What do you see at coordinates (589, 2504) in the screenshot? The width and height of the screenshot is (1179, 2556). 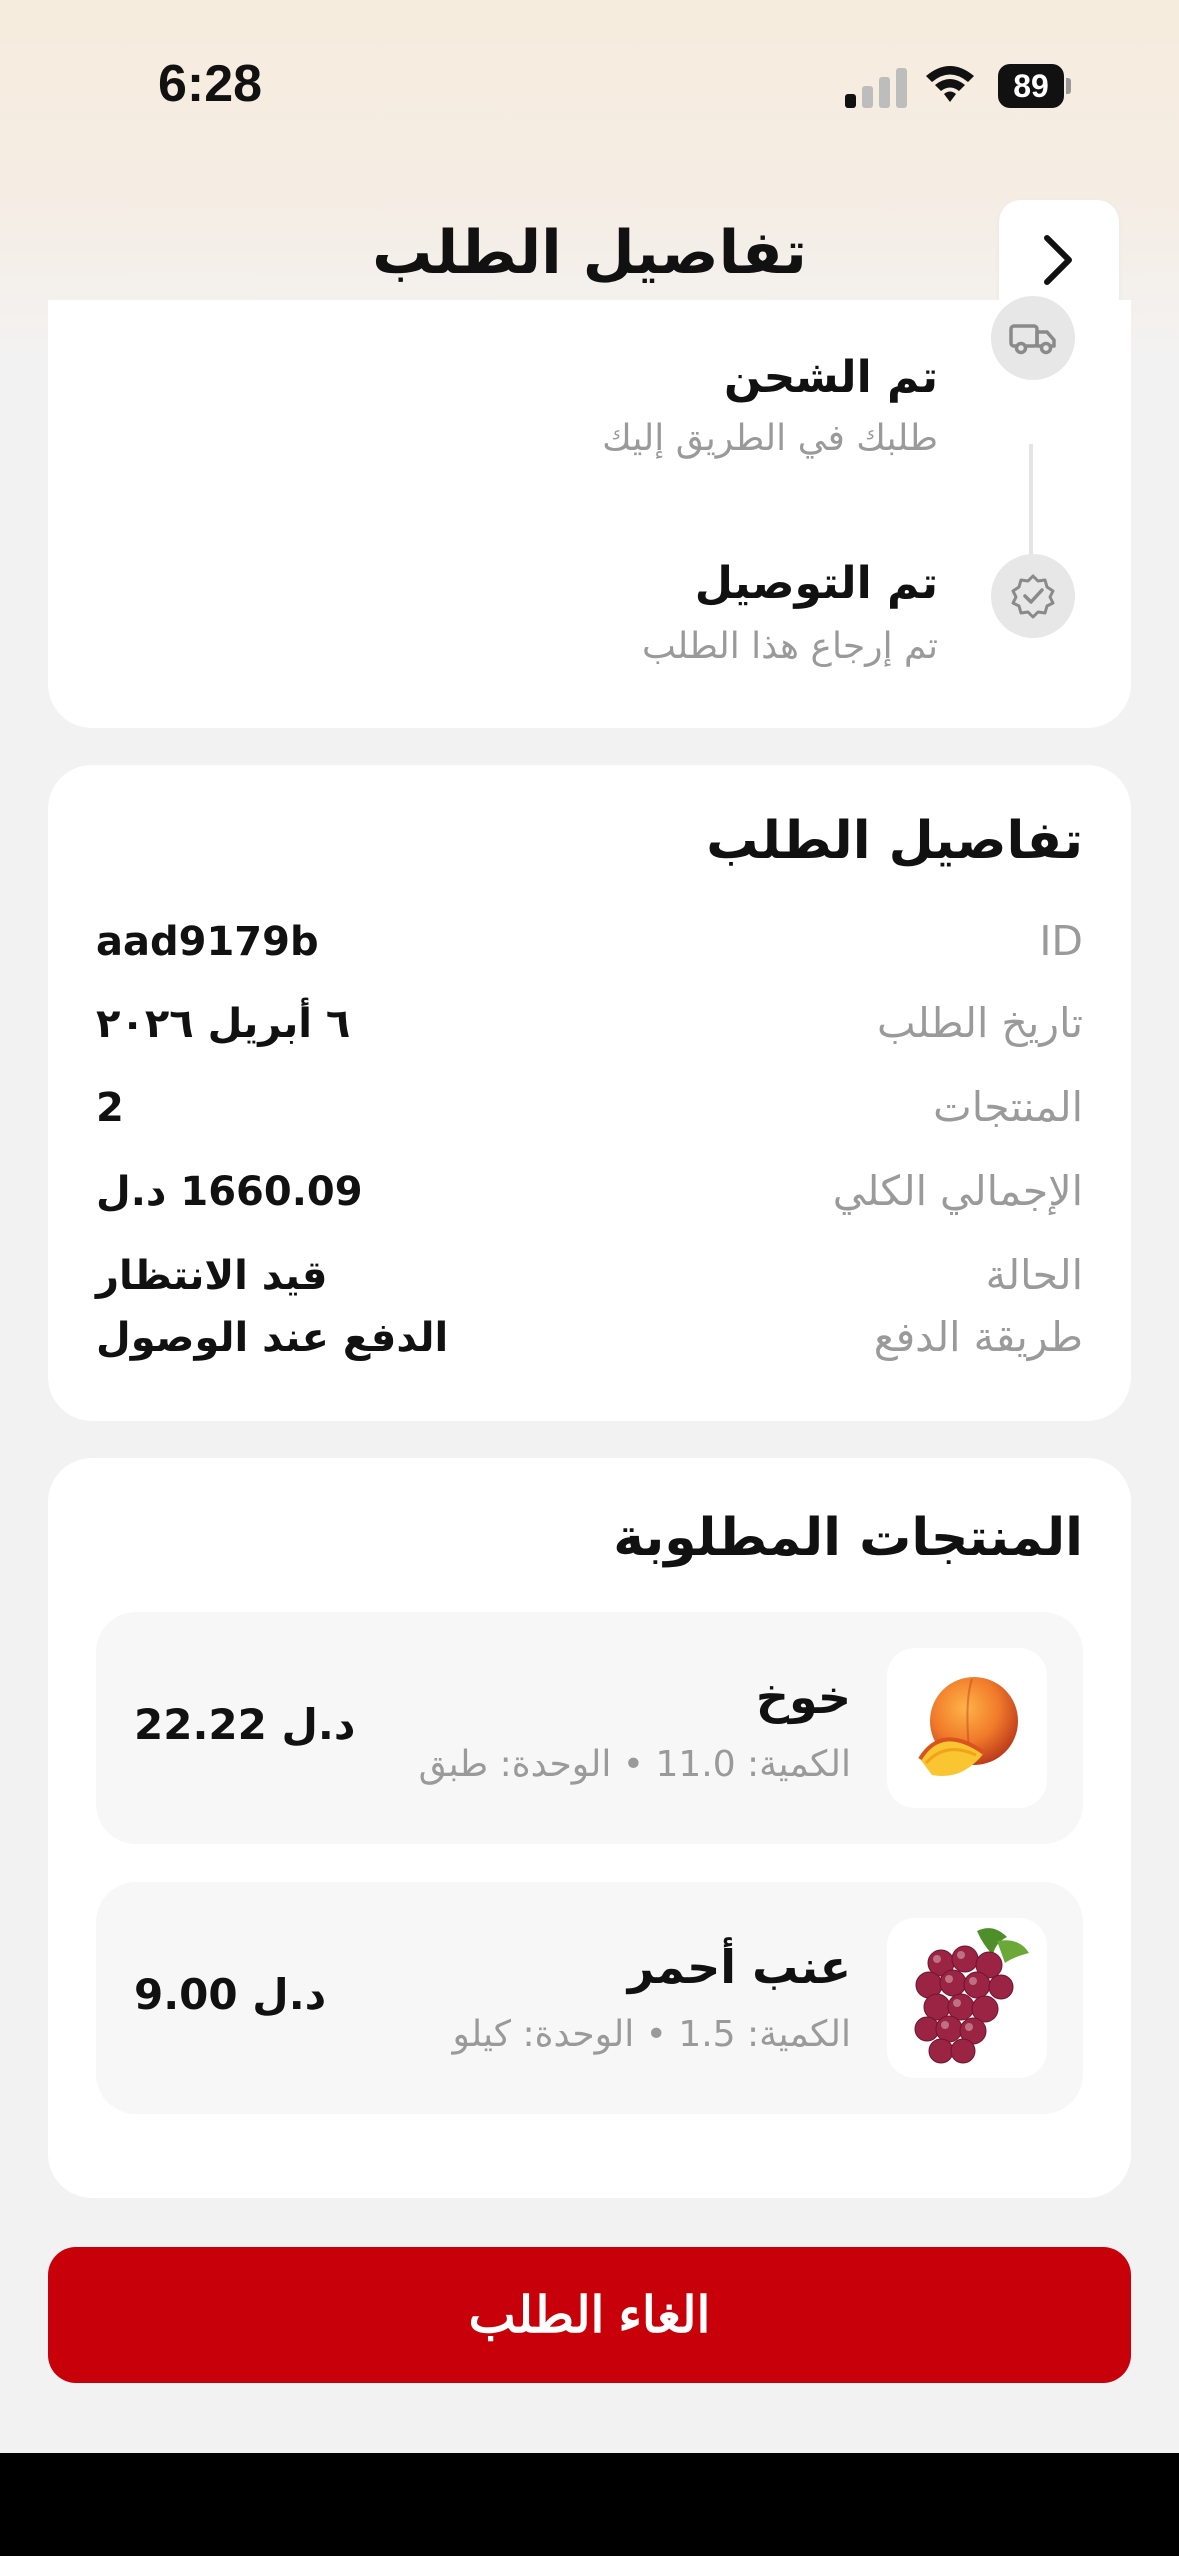 I see `home-indicator-area` at bounding box center [589, 2504].